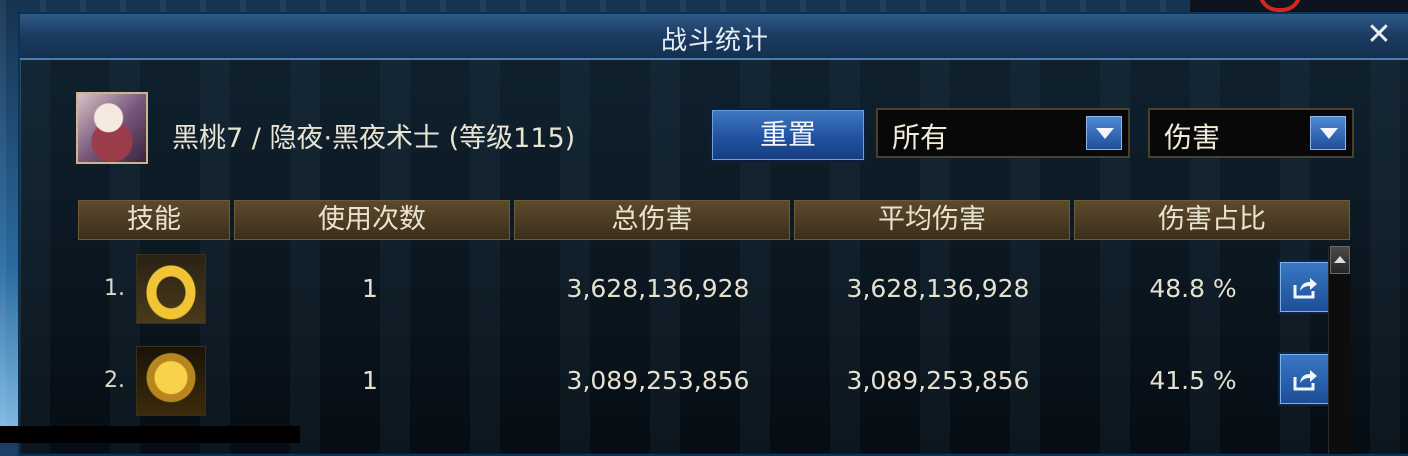 The width and height of the screenshot is (1408, 456). What do you see at coordinates (938, 380) in the screenshot?
I see `row-average-damage: 3,089,253,856` at bounding box center [938, 380].